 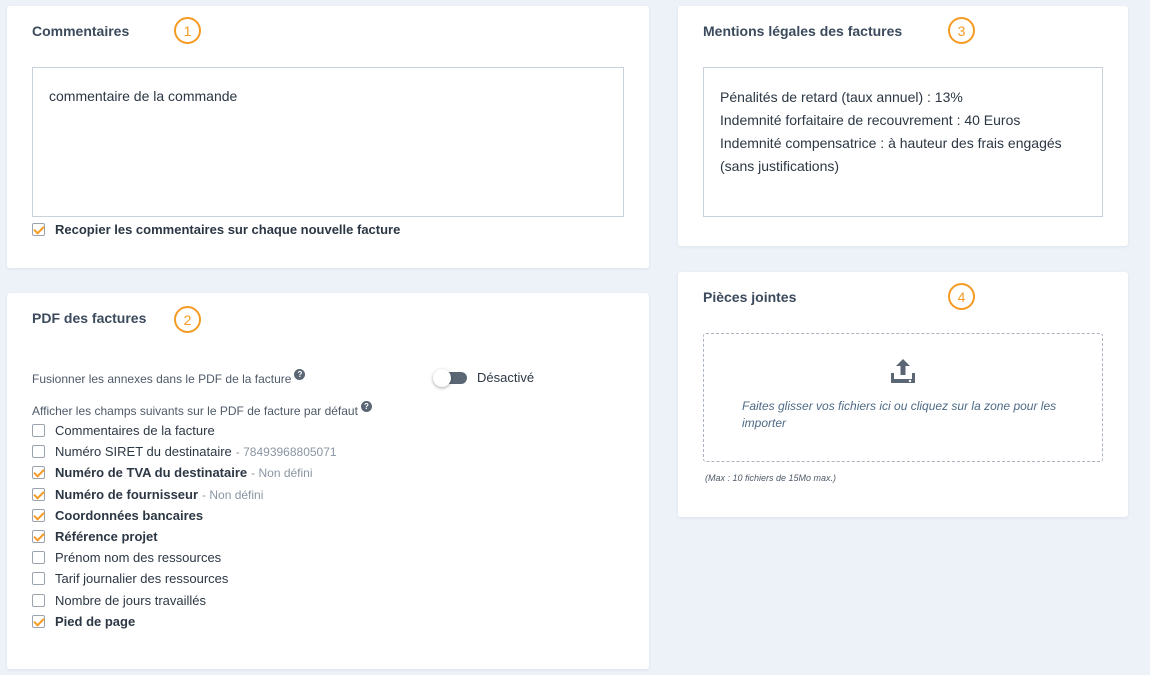 What do you see at coordinates (312, 537) in the screenshot?
I see `pdf-field-option: Référence projet` at bounding box center [312, 537].